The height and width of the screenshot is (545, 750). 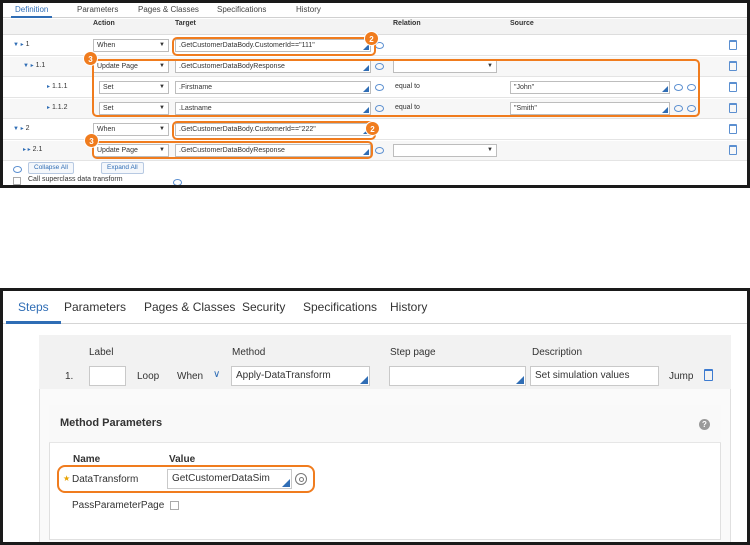 I want to click on row-number: 1.1.2, so click(x=59, y=107).